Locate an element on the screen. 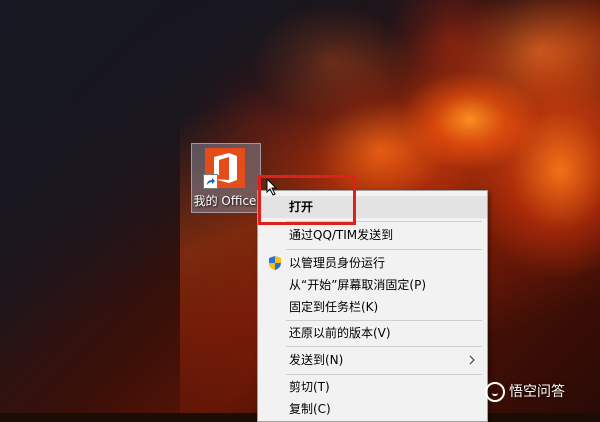  menu-item-label: 从“开始”屏幕取消固定(P) is located at coordinates (358, 285).